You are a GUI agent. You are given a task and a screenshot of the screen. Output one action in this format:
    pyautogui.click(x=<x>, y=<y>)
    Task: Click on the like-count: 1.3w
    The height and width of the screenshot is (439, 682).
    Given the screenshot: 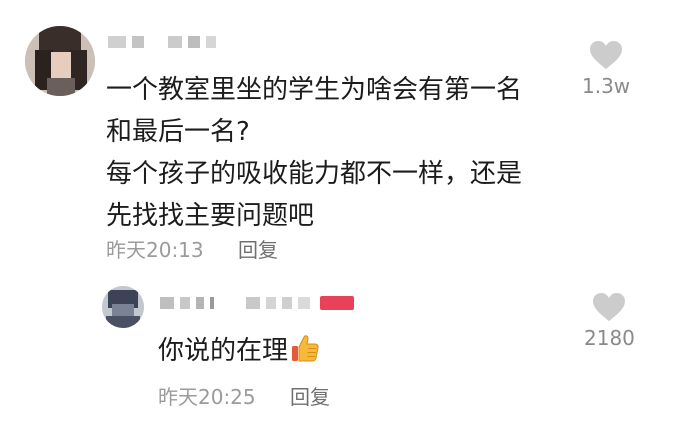 What is the action you would take?
    pyautogui.click(x=606, y=86)
    